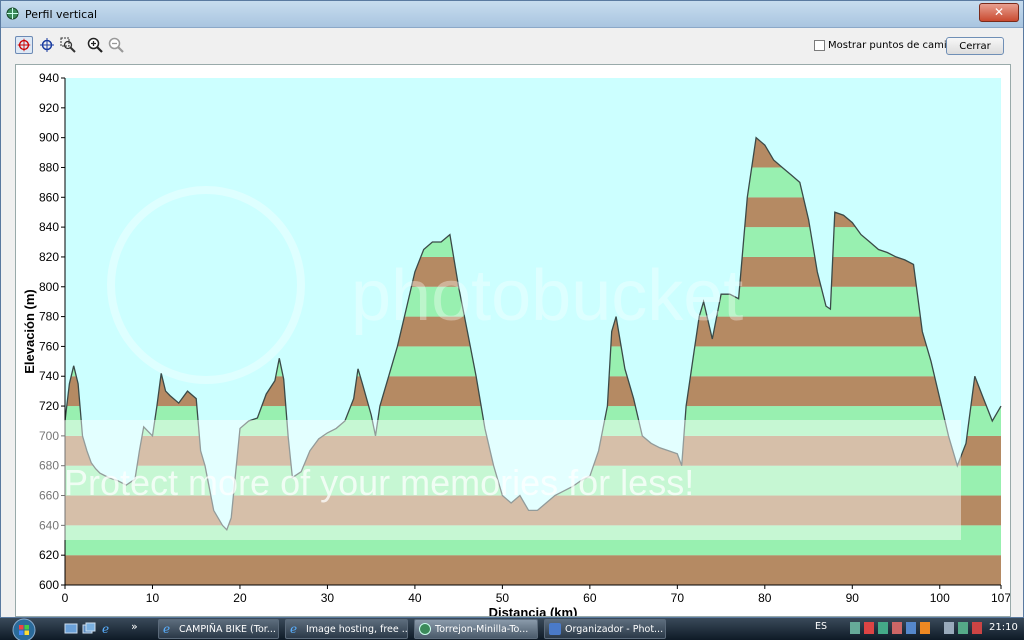 Image resolution: width=1024 pixels, height=640 pixels. Describe the element at coordinates (415, 598) in the screenshot. I see `x-tick-label: 40` at that location.